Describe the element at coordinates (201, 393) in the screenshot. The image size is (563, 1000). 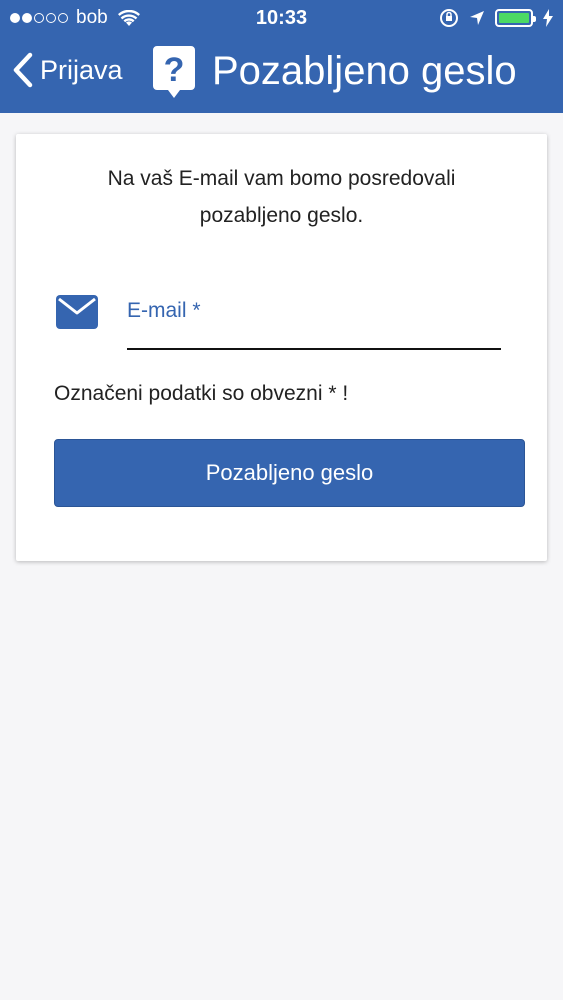
I see `required-fields-note: Označeni podatki so obvezni * !` at that location.